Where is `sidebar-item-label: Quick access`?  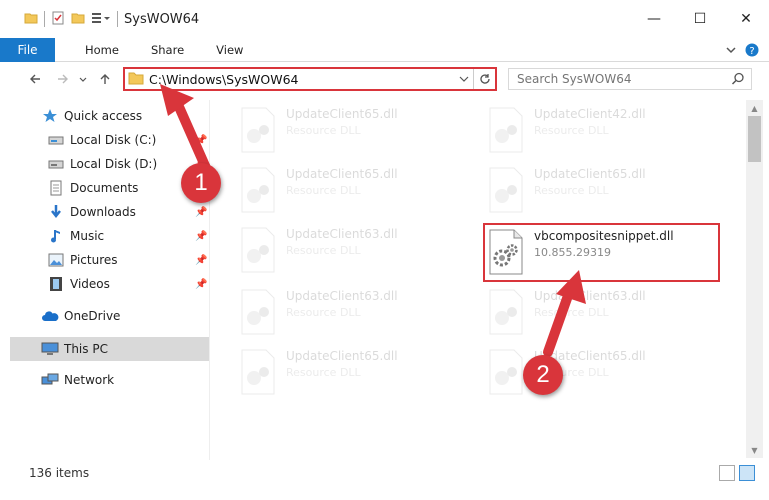 sidebar-item-label: Quick access is located at coordinates (103, 116).